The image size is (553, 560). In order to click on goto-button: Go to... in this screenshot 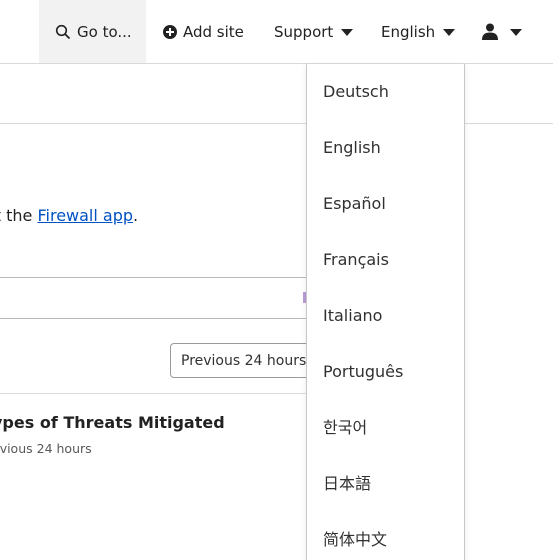, I will do `click(92, 31)`.